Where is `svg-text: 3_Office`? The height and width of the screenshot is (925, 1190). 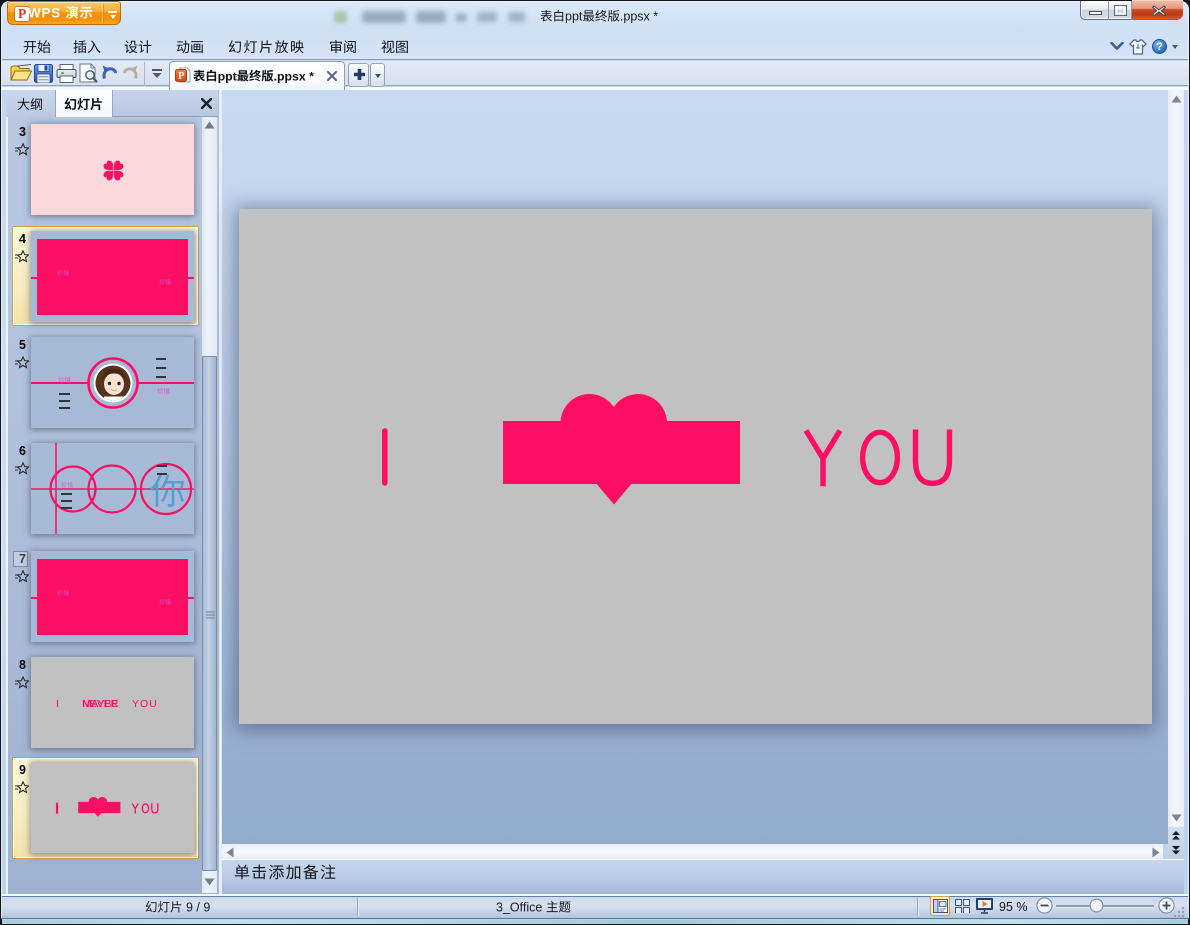 svg-text: 3_Office is located at coordinates (519, 908).